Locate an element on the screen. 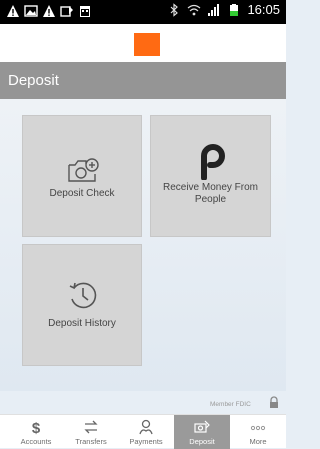  calendar-icon is located at coordinates (85, 11).